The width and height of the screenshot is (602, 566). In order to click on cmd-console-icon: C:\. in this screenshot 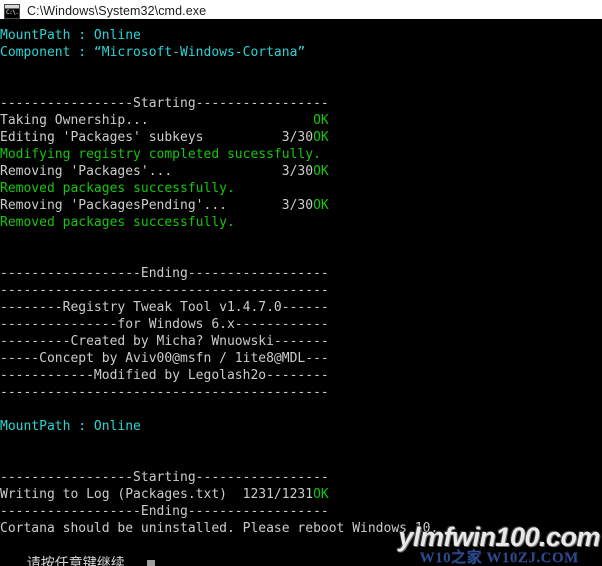, I will do `click(12, 11)`.